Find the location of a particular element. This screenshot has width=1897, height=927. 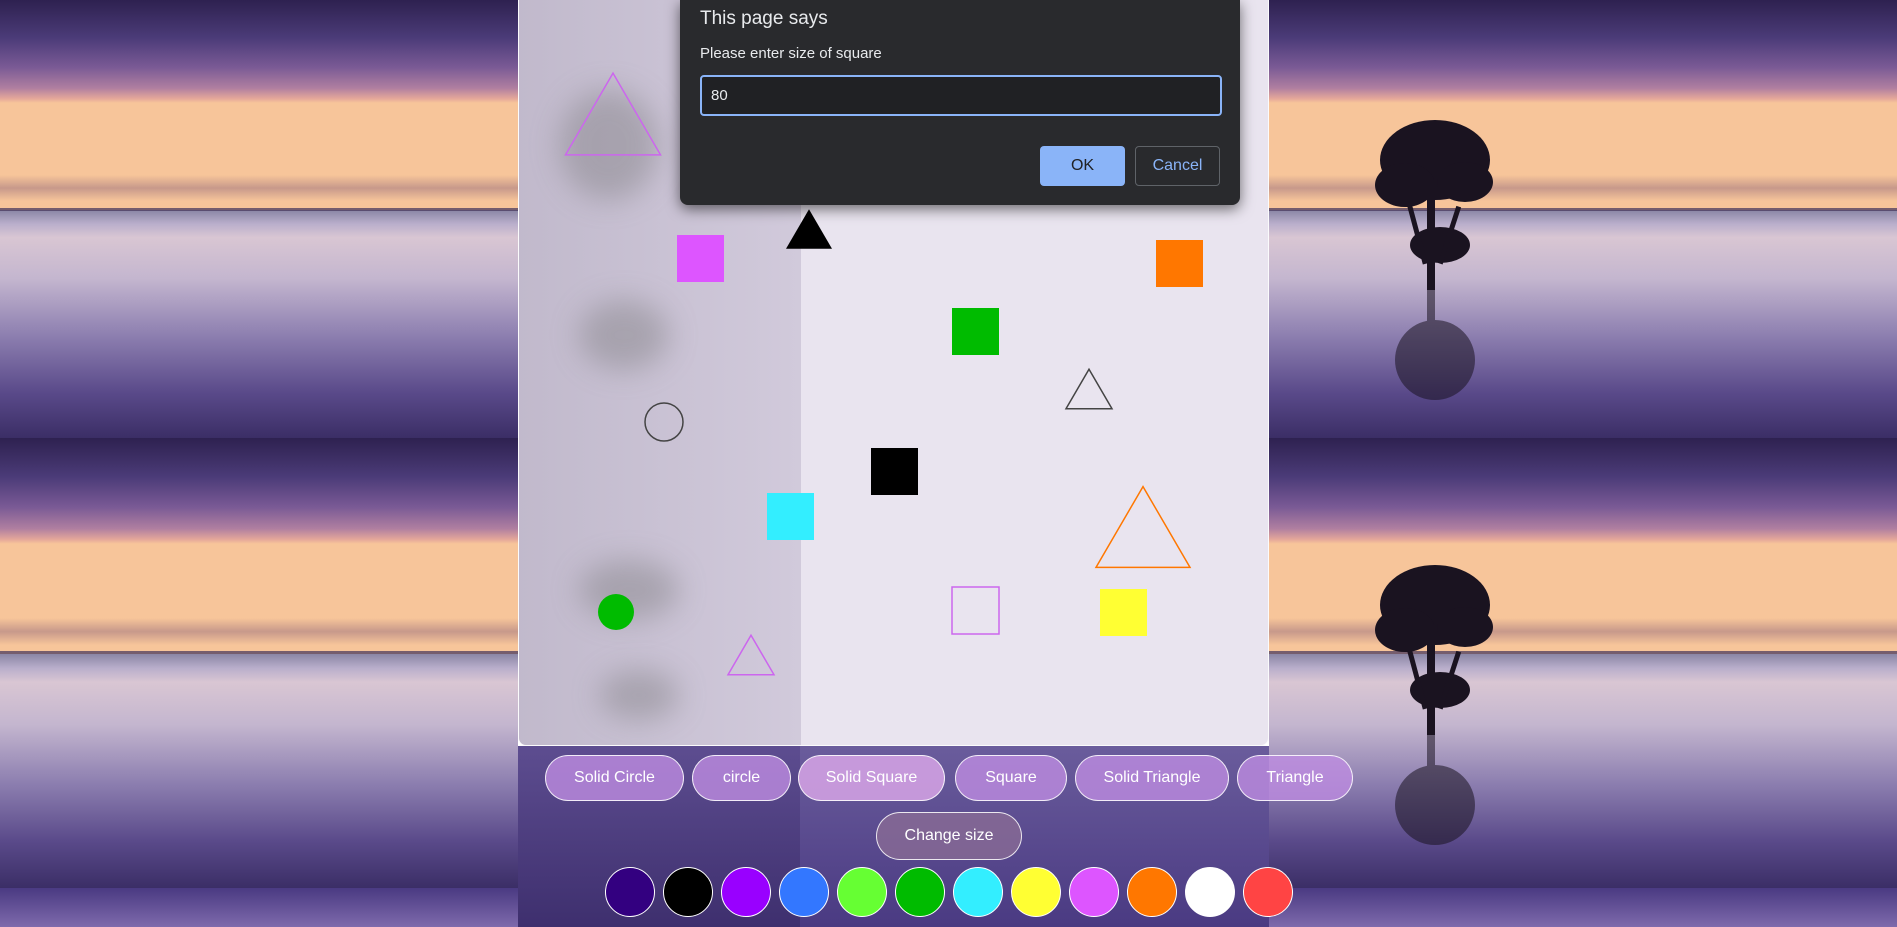

square-button: Square is located at coordinates (1011, 778).